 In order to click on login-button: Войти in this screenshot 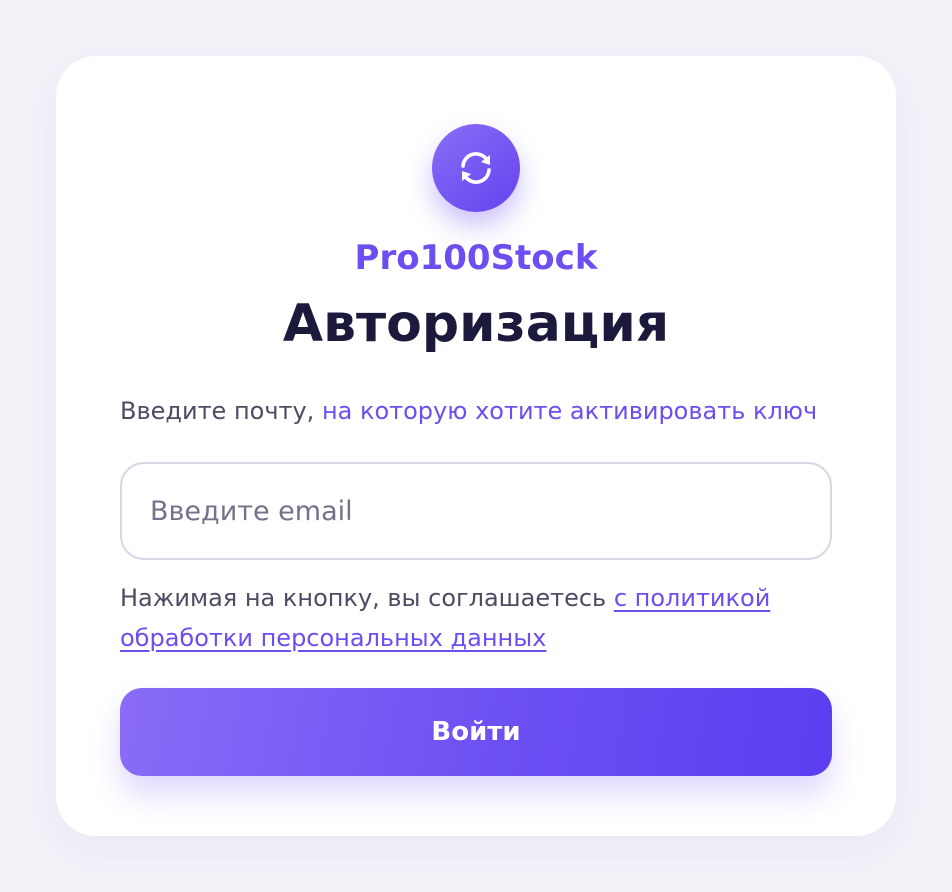, I will do `click(476, 732)`.